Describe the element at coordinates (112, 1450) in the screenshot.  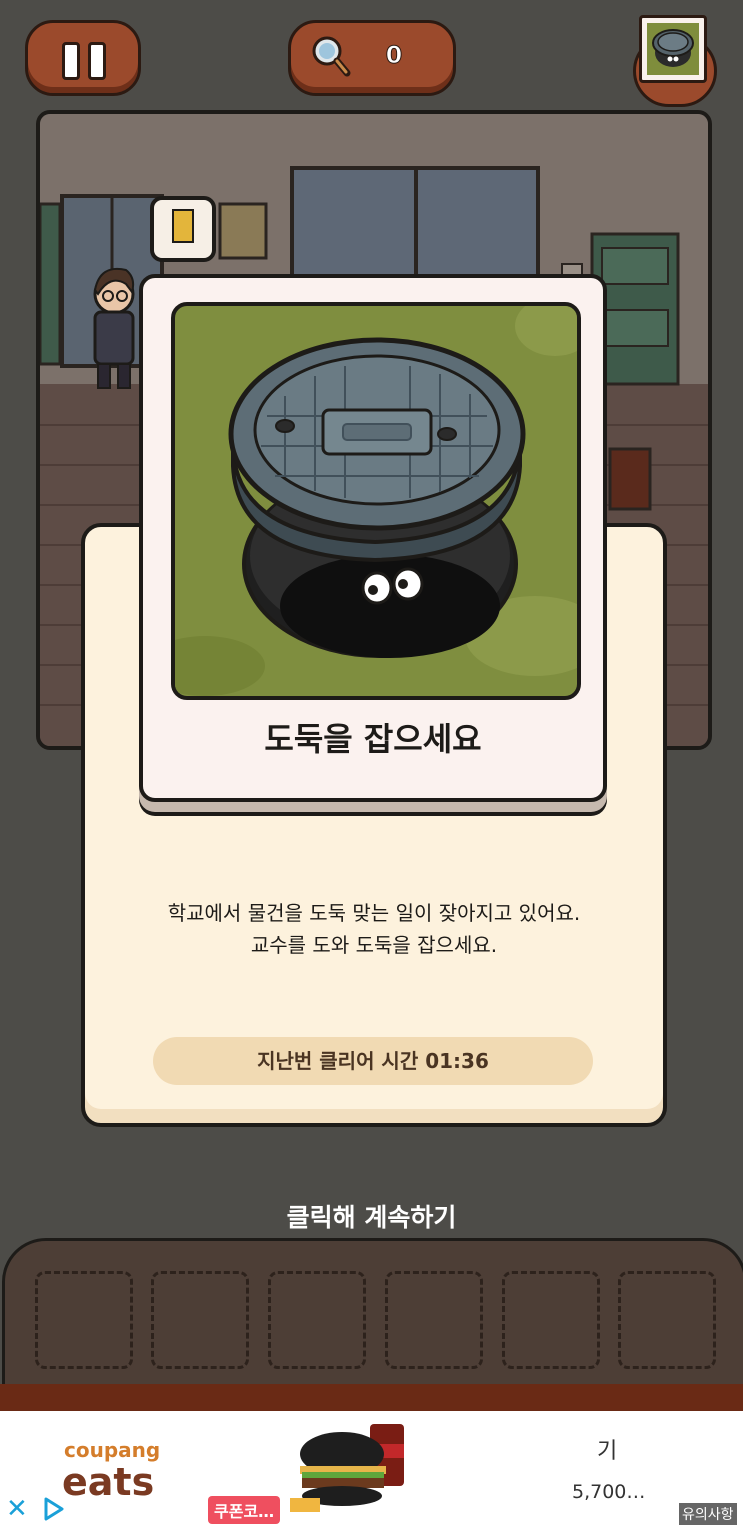
I see `ad-brand-coupang: coupang` at that location.